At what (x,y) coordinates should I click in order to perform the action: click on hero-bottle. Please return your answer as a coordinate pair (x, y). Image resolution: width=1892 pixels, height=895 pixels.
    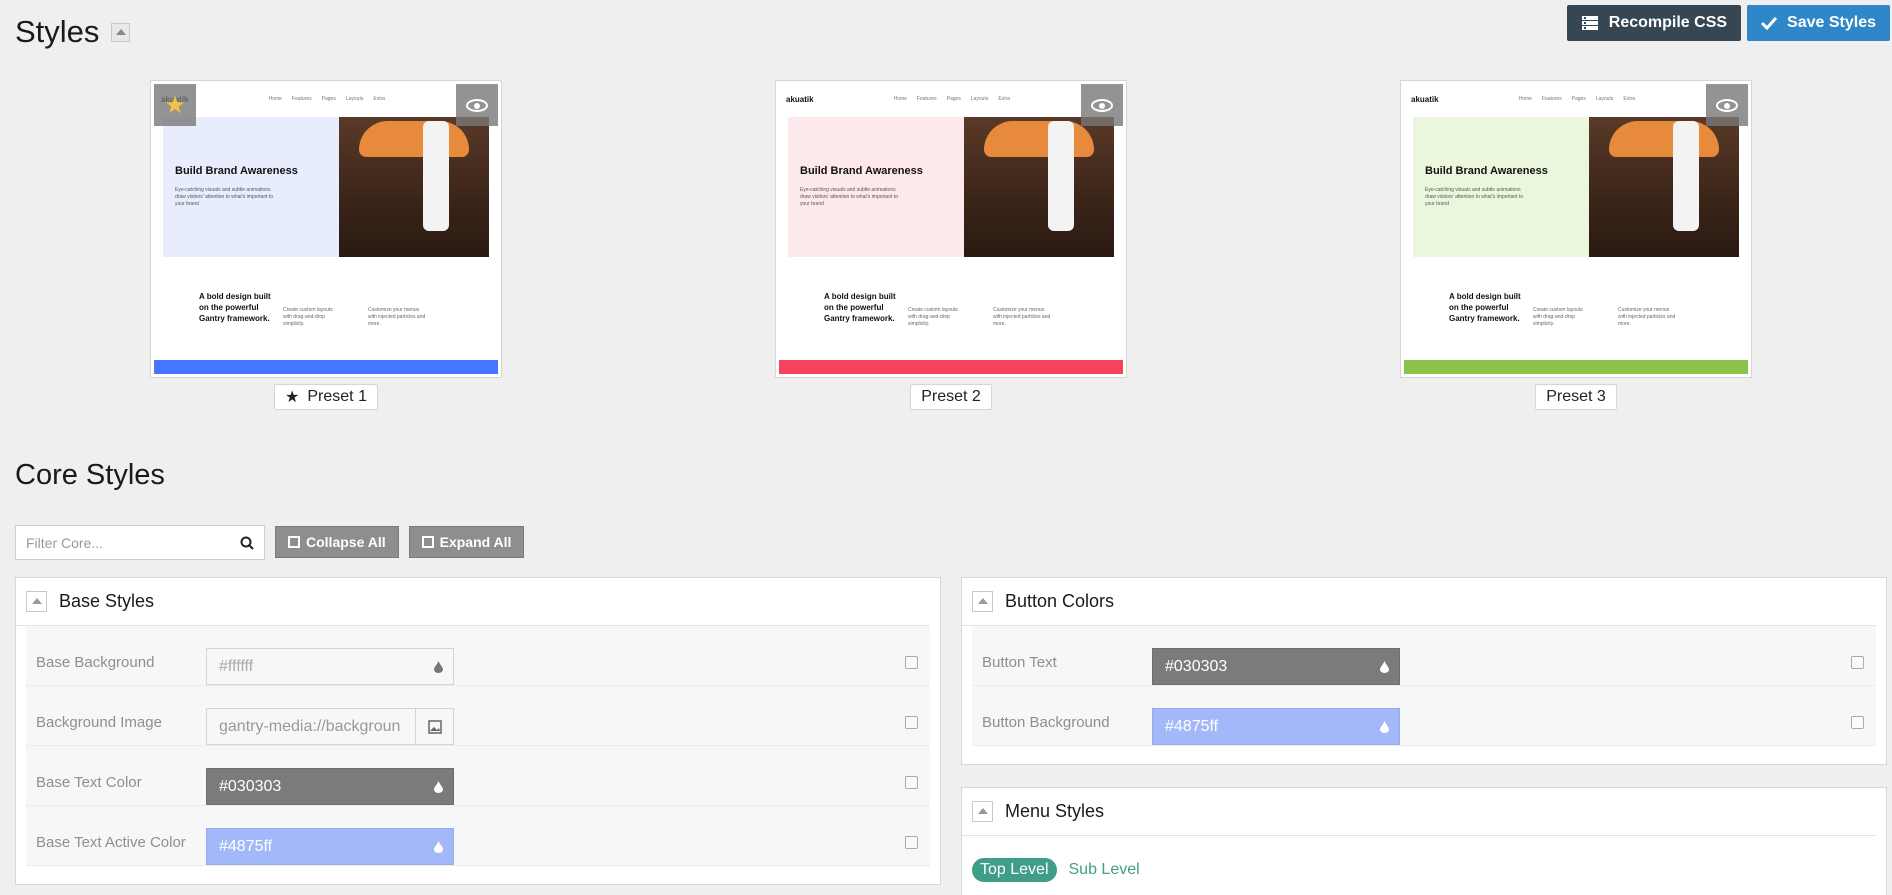
    Looking at the image, I should click on (436, 176).